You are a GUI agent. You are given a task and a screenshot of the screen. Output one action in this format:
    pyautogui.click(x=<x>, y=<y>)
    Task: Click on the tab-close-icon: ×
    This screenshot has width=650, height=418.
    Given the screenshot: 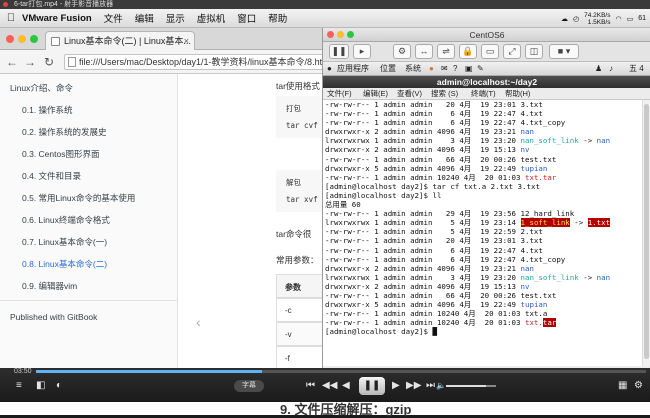 What is the action you would take?
    pyautogui.click(x=186, y=41)
    